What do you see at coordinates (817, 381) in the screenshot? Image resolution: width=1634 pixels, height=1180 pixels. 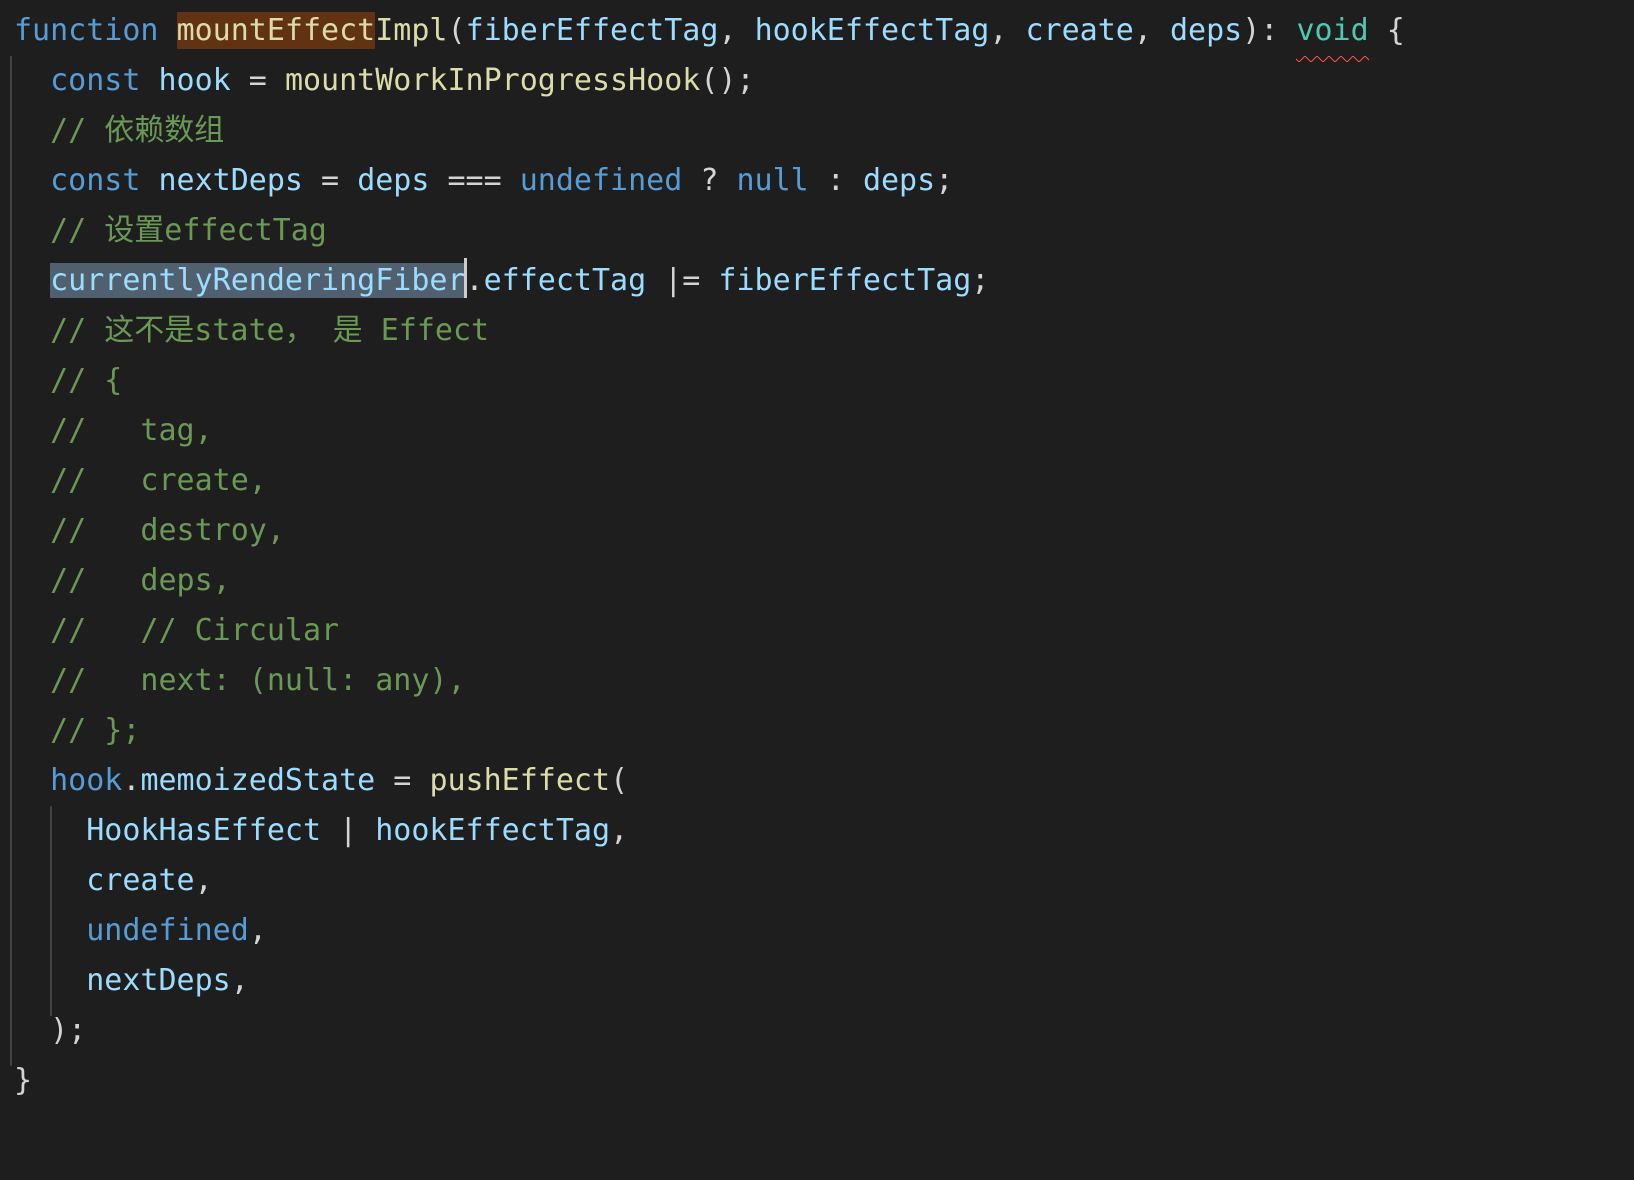 I see `code-line: // {` at bounding box center [817, 381].